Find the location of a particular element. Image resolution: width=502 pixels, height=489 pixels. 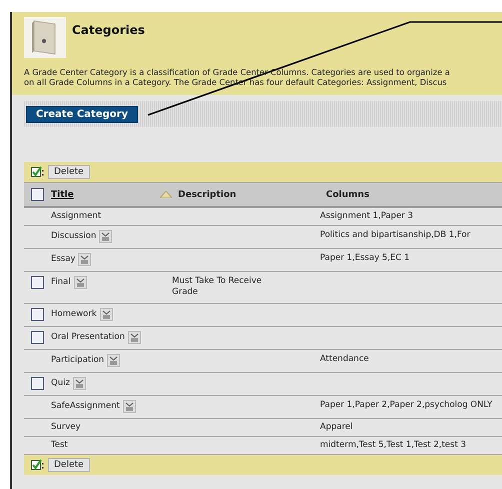

table-cell: Final is located at coordinates (61, 282).